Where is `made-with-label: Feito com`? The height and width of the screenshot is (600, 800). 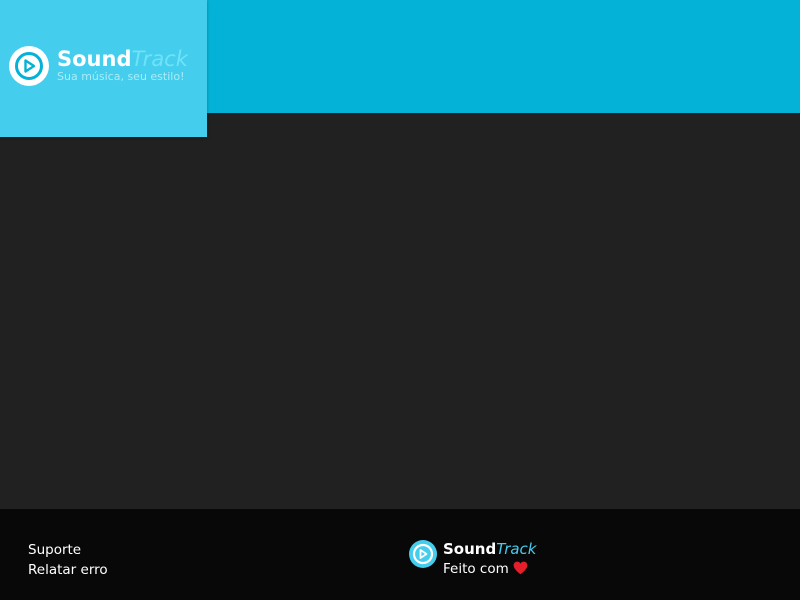
made-with-label: Feito com is located at coordinates (476, 569).